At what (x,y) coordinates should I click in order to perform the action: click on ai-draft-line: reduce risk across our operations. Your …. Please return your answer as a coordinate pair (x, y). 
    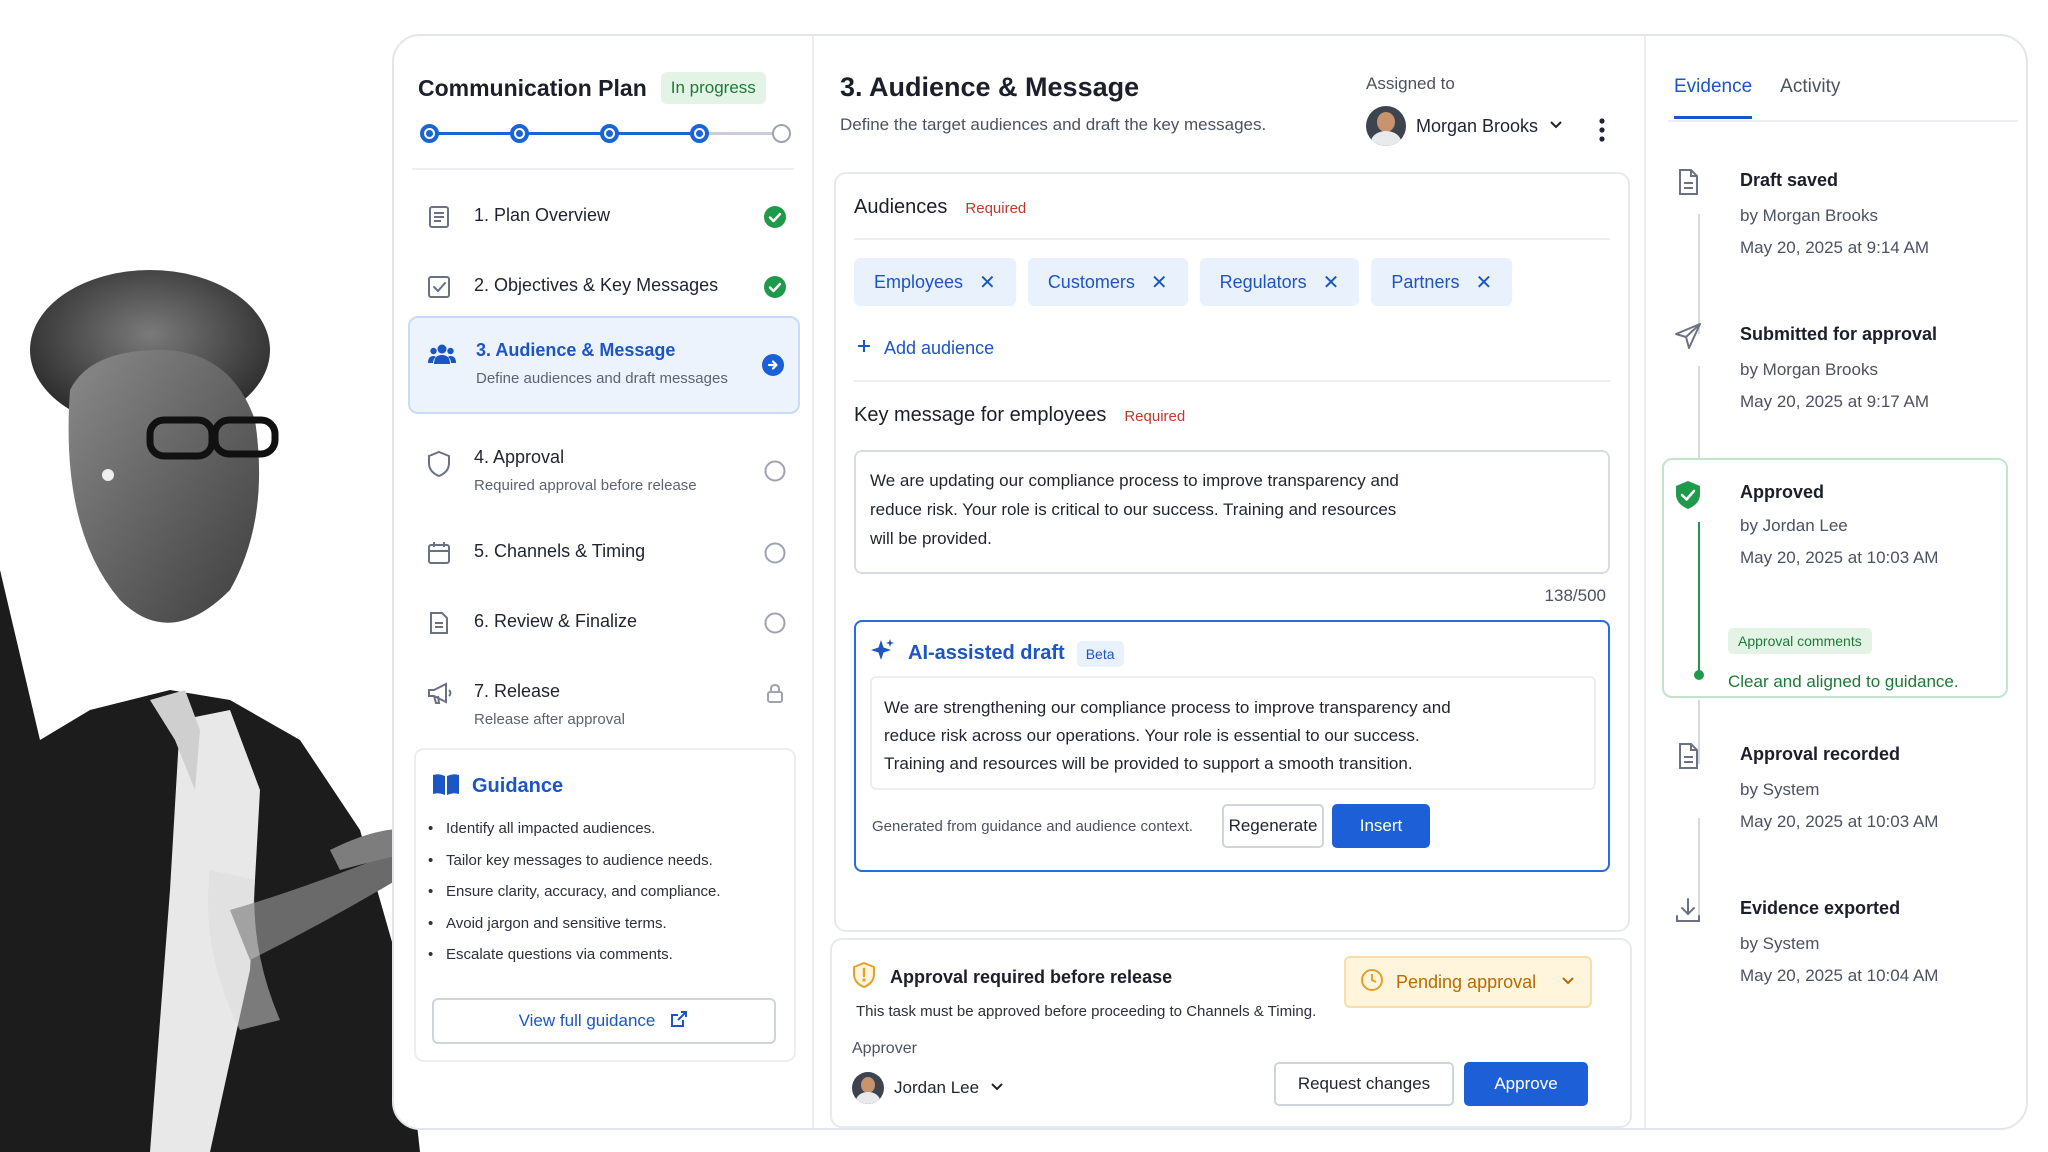
    Looking at the image, I should click on (1152, 735).